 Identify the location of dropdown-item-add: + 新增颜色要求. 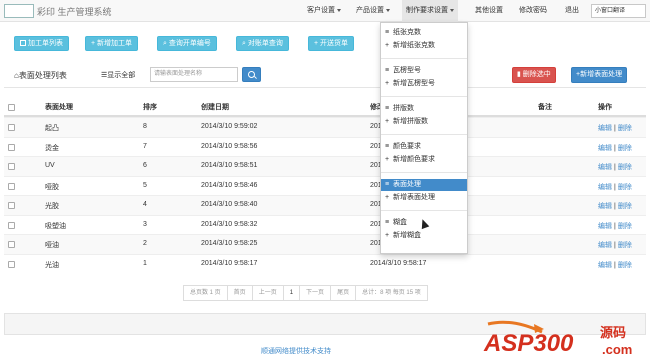
(424, 160).